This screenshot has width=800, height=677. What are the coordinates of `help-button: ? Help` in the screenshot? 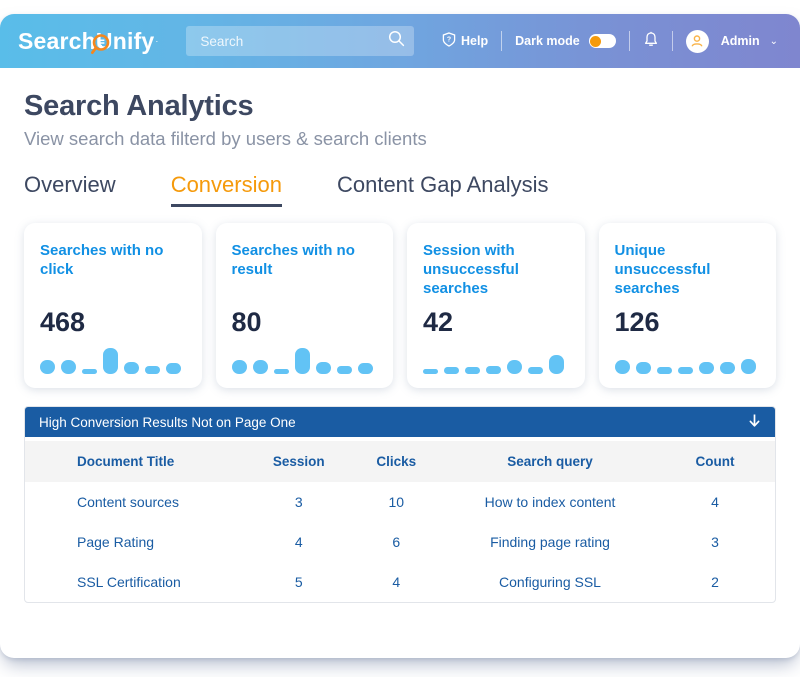 It's located at (465, 41).